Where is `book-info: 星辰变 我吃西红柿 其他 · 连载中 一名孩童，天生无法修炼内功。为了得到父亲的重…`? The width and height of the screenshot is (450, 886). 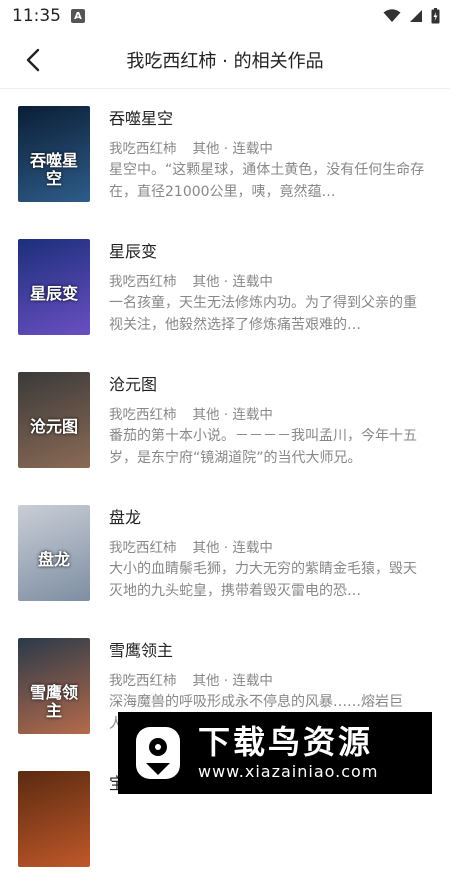
book-info: 星辰变 我吃西红柿 其他 · 连载中 一名孩童，天生无法修炼内功。为了得到父亲的重… is located at coordinates (269, 287).